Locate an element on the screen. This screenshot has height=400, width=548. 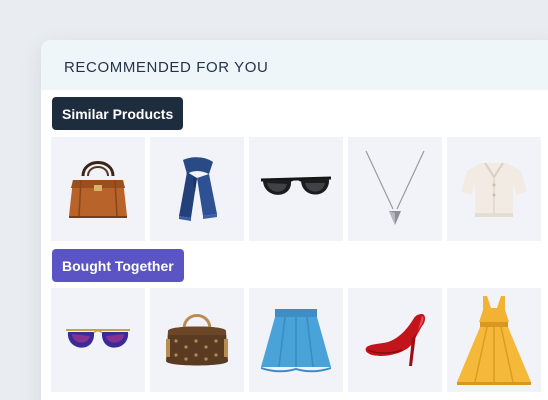
product-tile-duffle-bag is located at coordinates (197, 340).